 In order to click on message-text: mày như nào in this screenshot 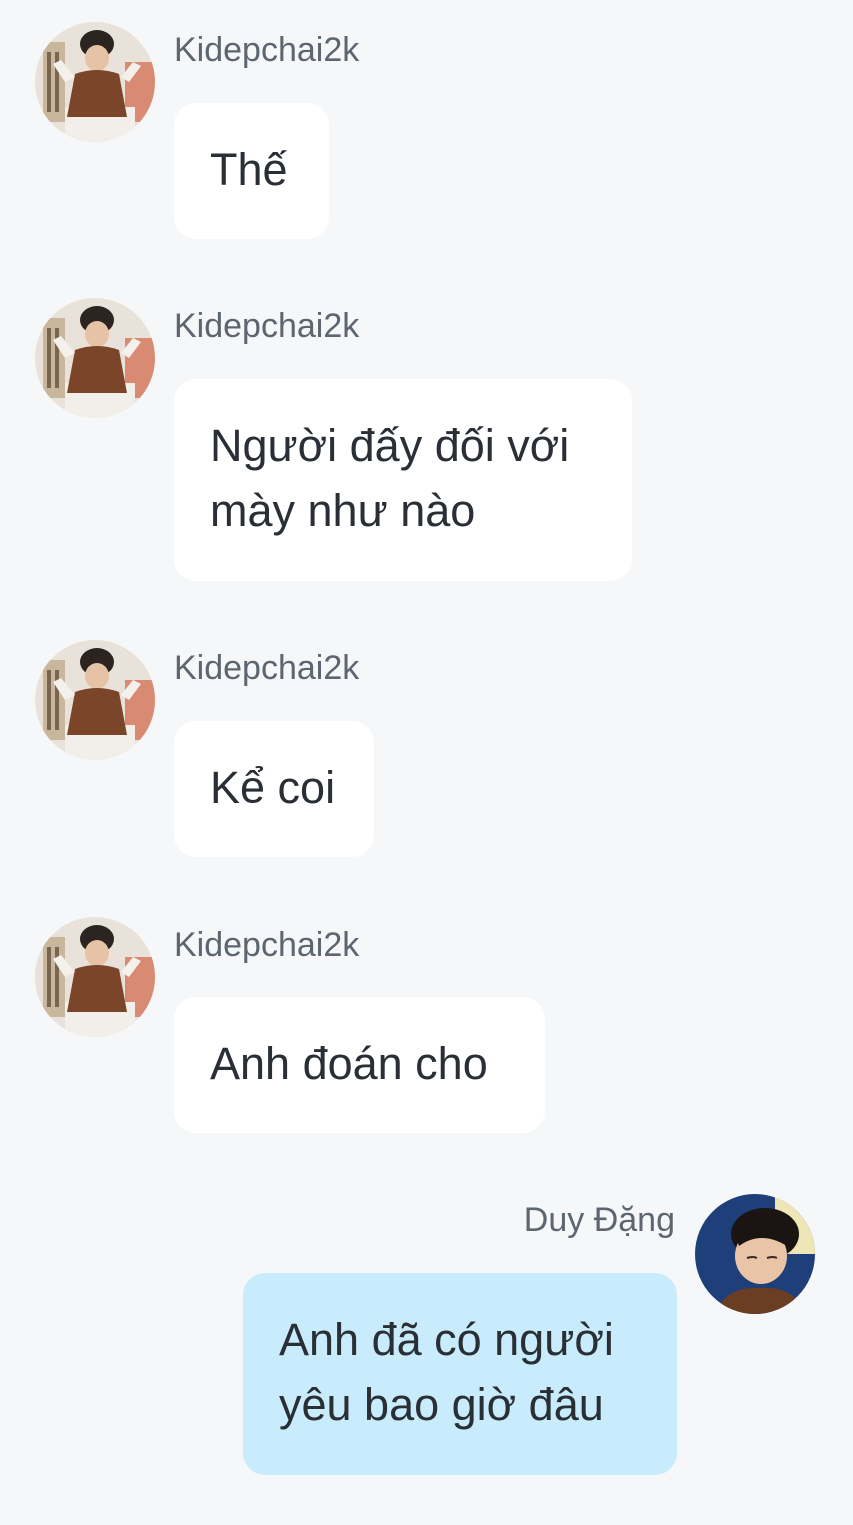, I will do `click(343, 510)`.